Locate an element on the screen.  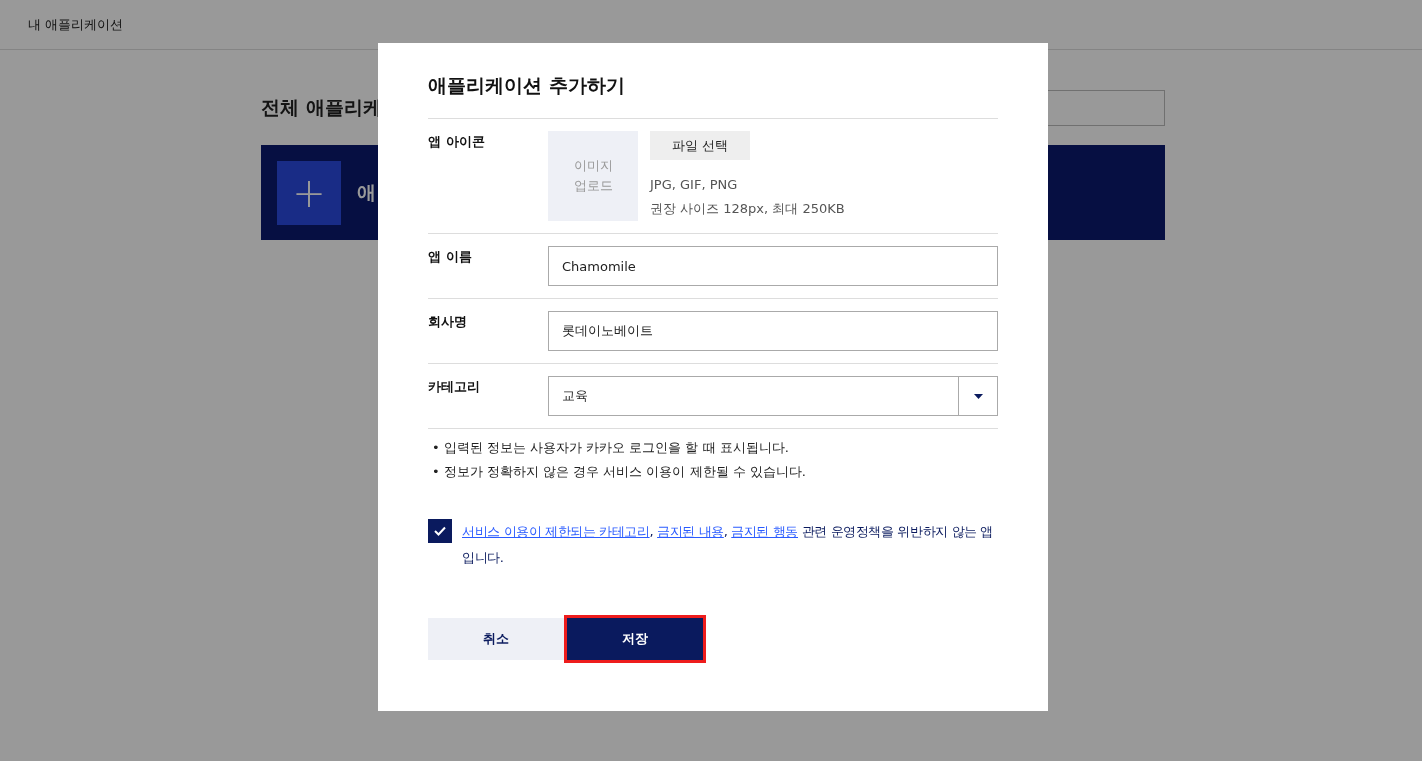
cancel-button: 취소 is located at coordinates (496, 639).